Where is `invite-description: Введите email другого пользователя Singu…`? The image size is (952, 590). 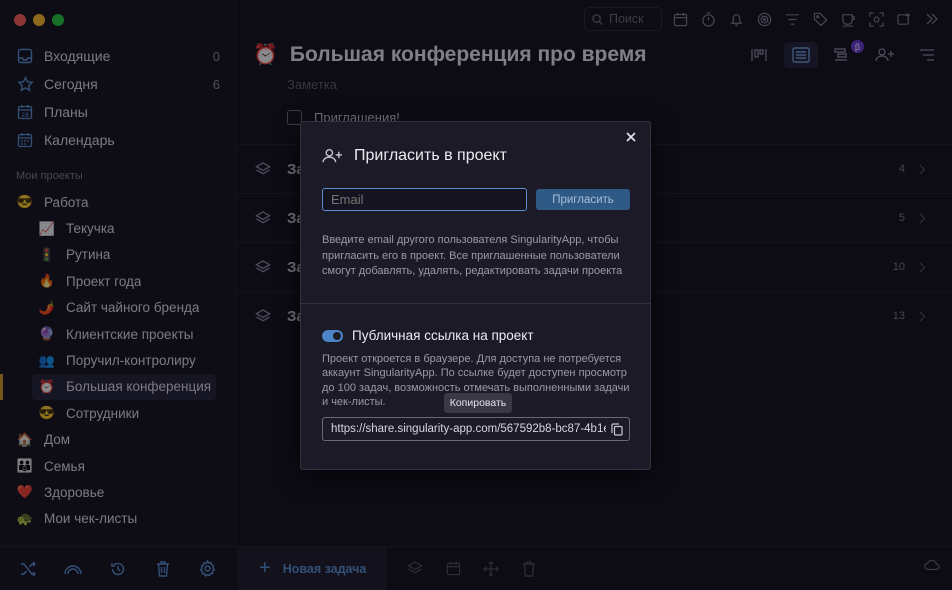 invite-description: Введите email другого пользователя Singu… is located at coordinates (472, 255).